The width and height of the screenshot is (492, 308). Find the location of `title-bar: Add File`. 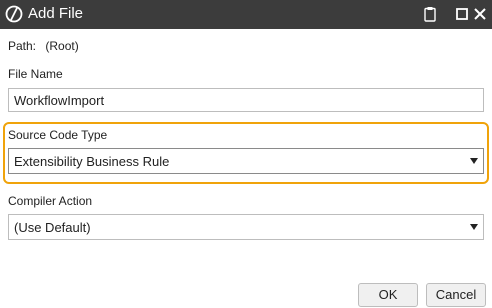

title-bar: Add File is located at coordinates (246, 14).